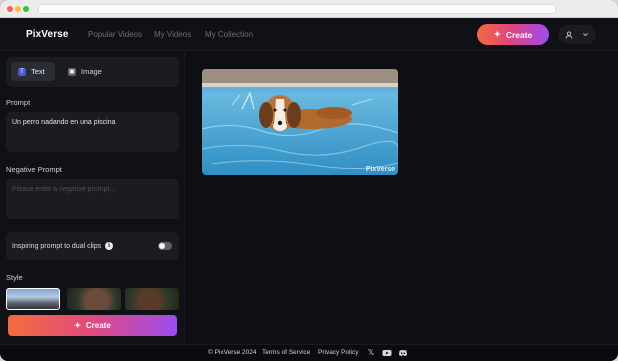 This screenshot has width=618, height=361. What do you see at coordinates (115, 34) in the screenshot?
I see `nav-popular-videos: Popular Videos` at bounding box center [115, 34].